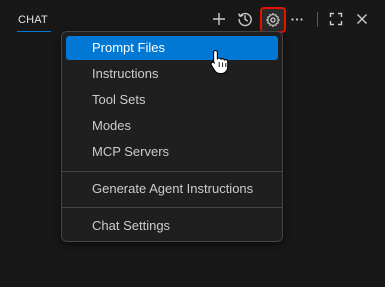 This screenshot has width=385, height=287. I want to click on toolbar-divider, so click(317, 19).